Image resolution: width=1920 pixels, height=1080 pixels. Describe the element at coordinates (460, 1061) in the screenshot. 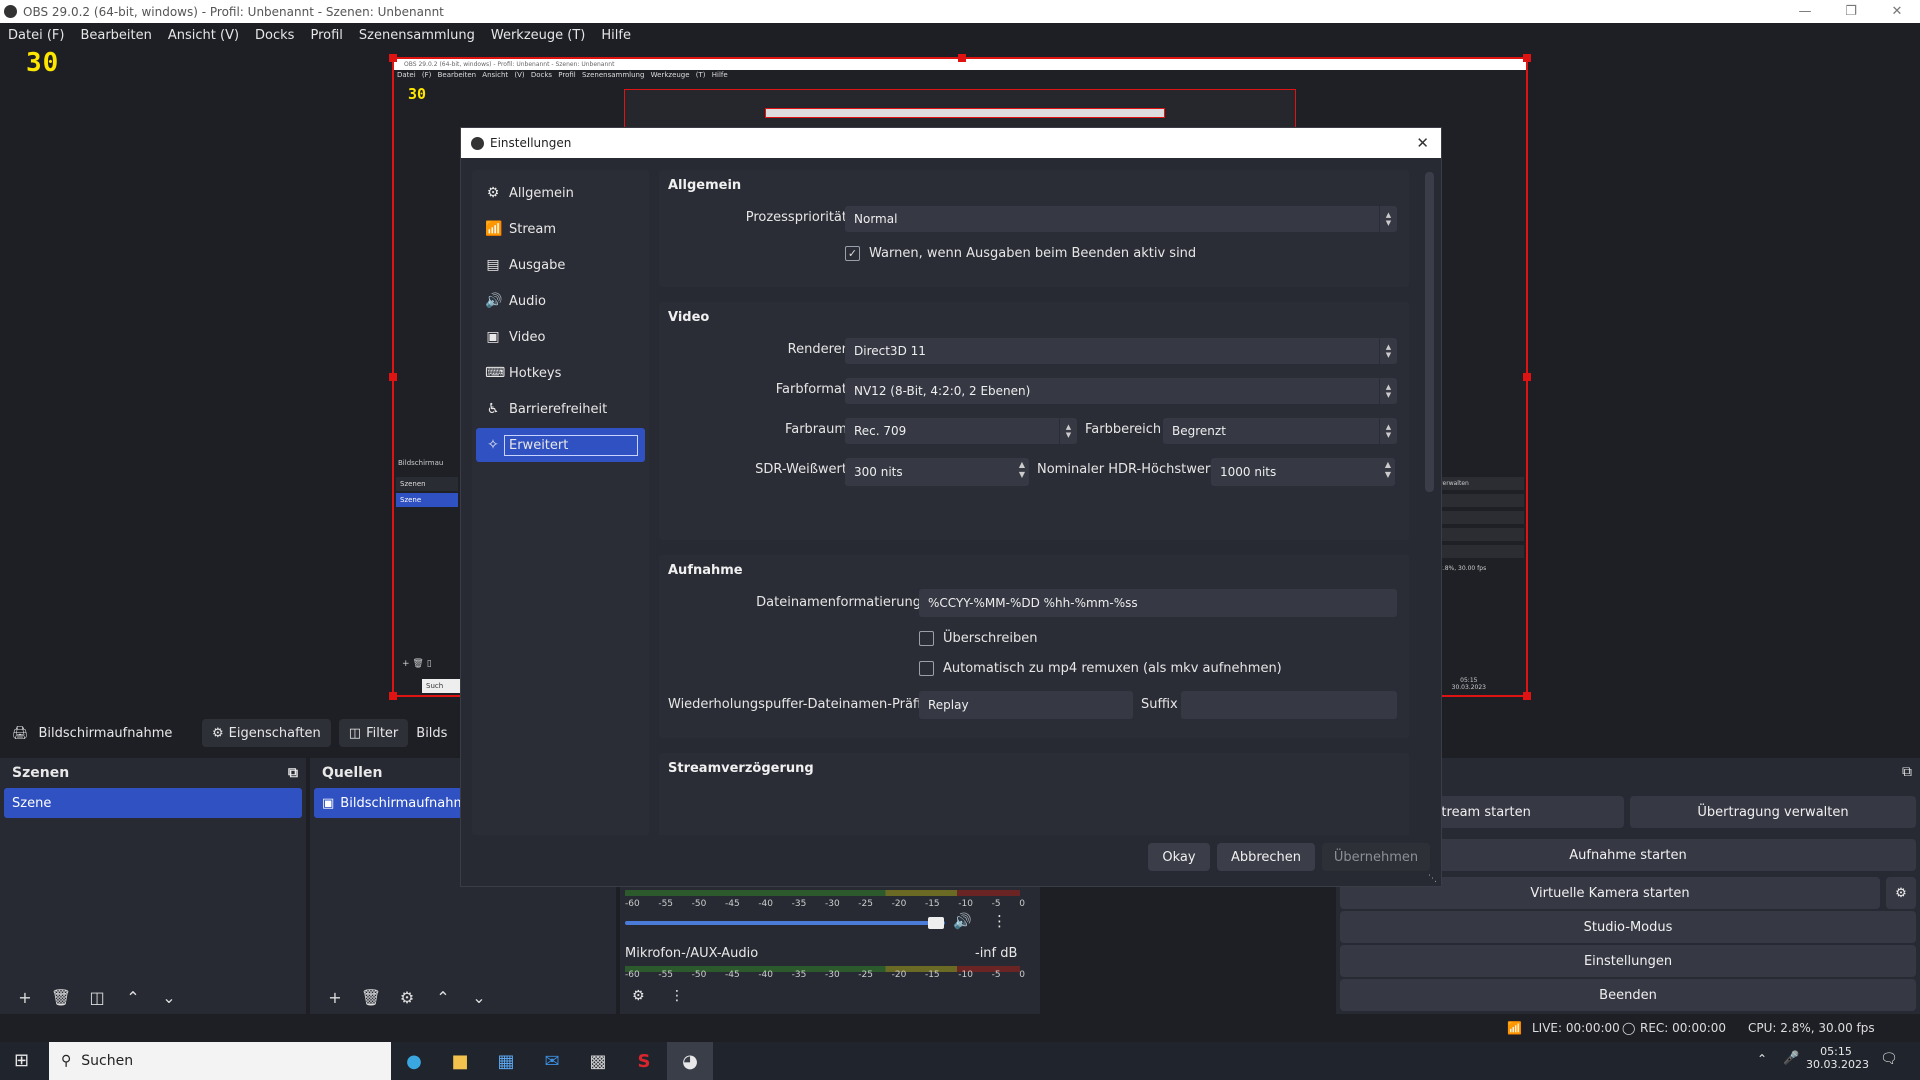

I see `explorer-icon: ■` at that location.